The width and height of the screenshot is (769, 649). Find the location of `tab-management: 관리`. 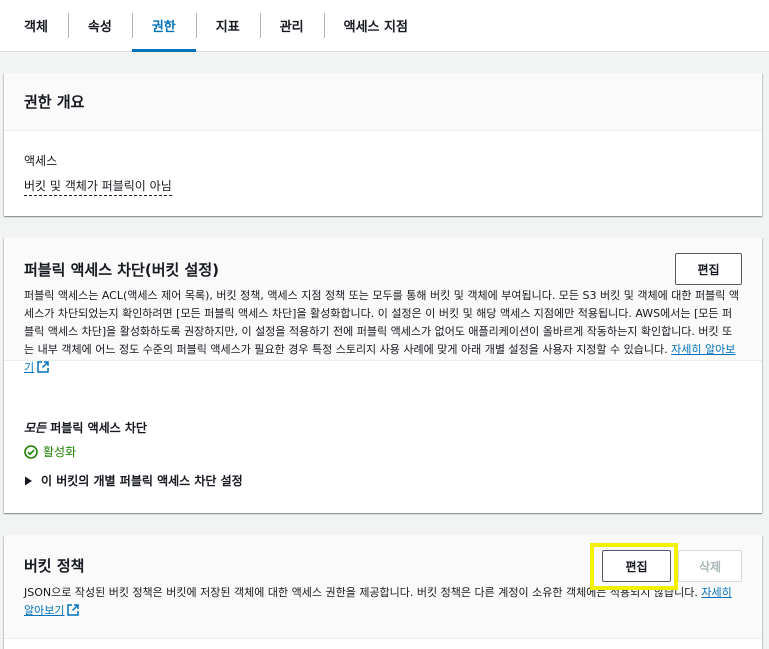

tab-management: 관리 is located at coordinates (291, 25).